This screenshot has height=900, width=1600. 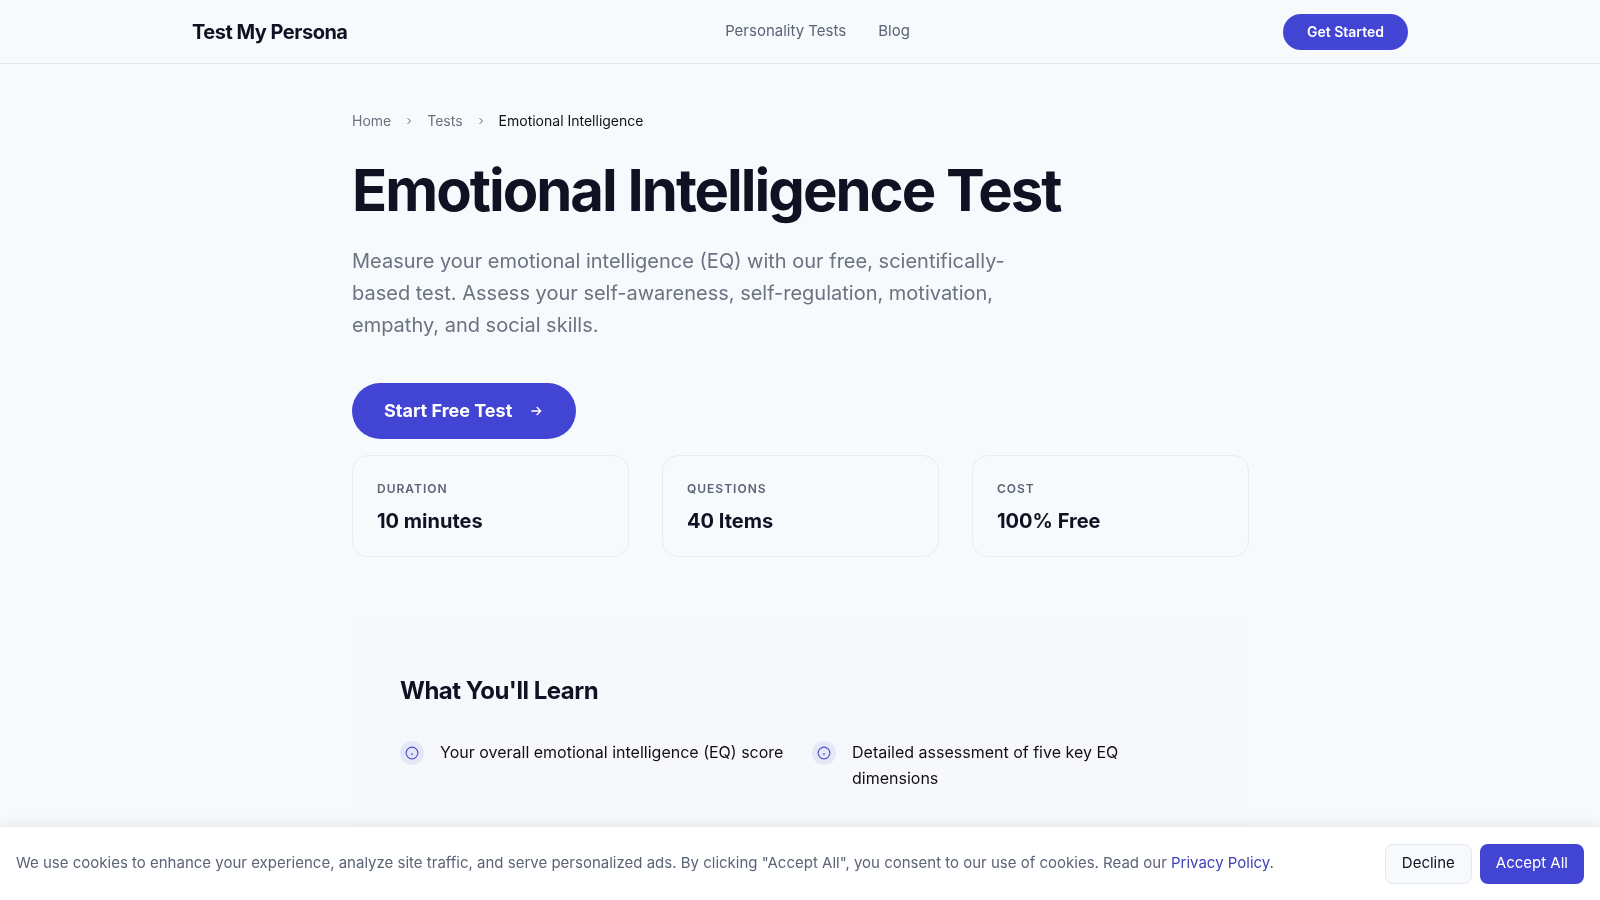 What do you see at coordinates (445, 120) in the screenshot?
I see `breadcrumb-link: Tests` at bounding box center [445, 120].